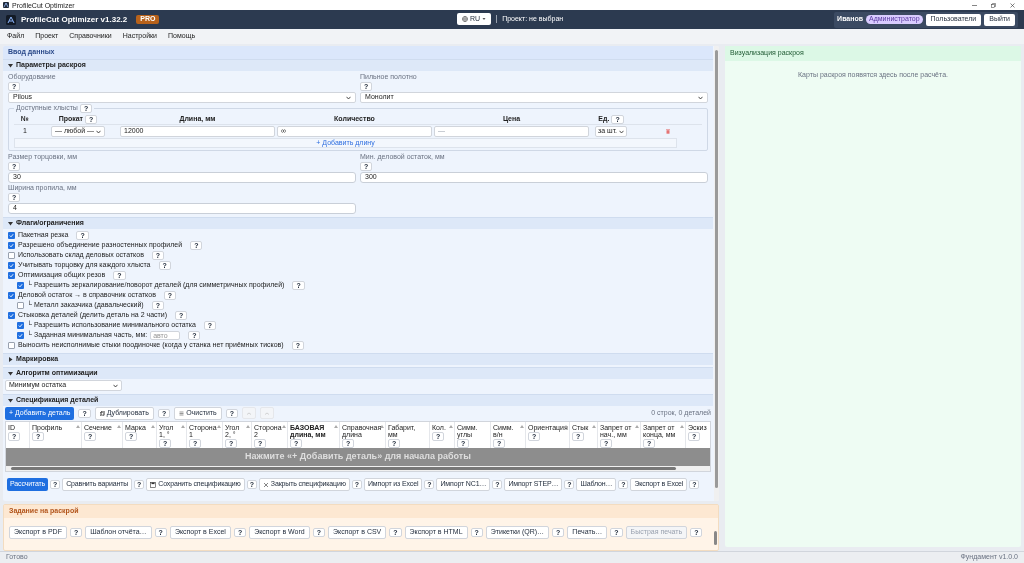 This screenshot has width=1024, height=563. Describe the element at coordinates (102, 413) in the screenshot. I see `copy-icon` at that location.